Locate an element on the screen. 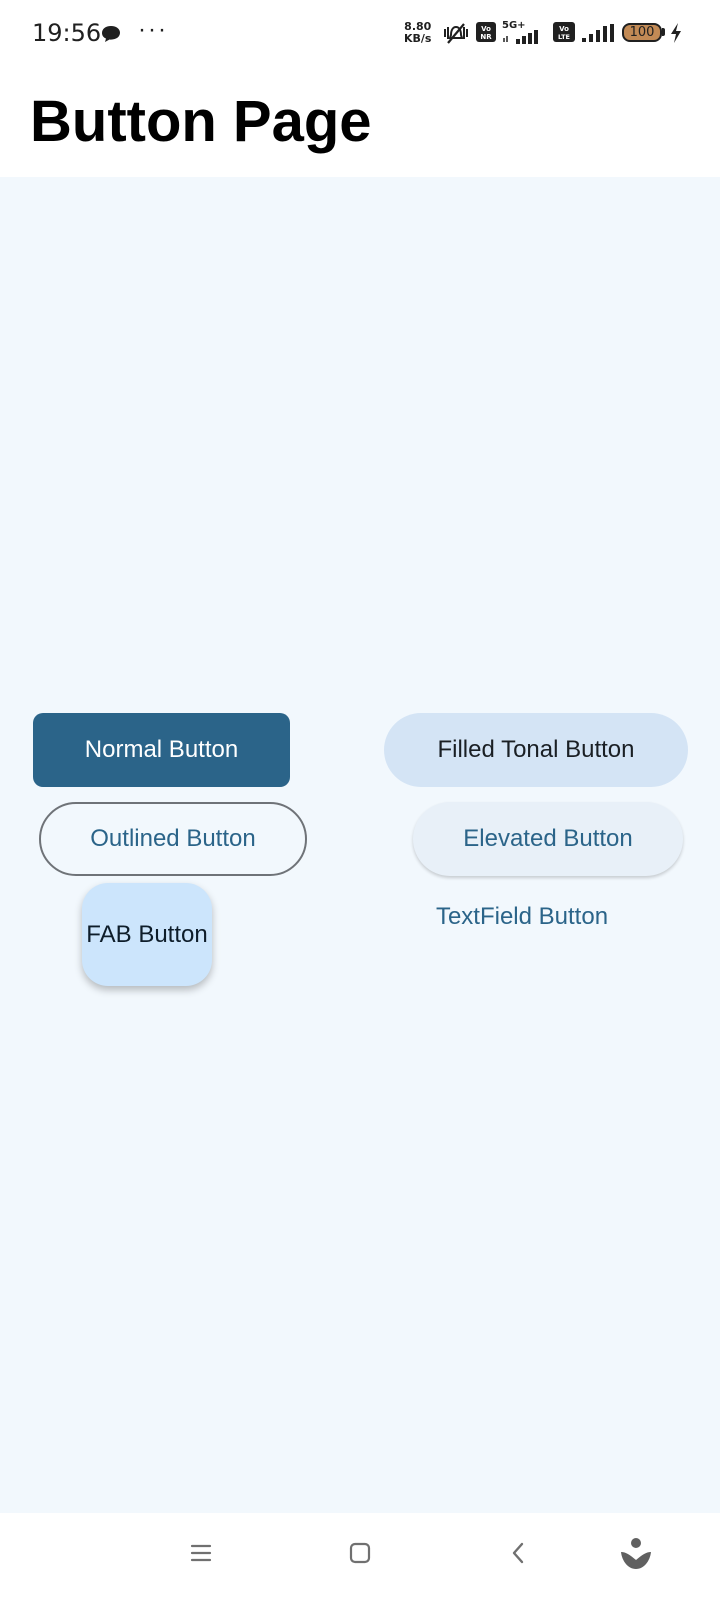 The image size is (720, 1600). signal-icon is located at coordinates (598, 33).